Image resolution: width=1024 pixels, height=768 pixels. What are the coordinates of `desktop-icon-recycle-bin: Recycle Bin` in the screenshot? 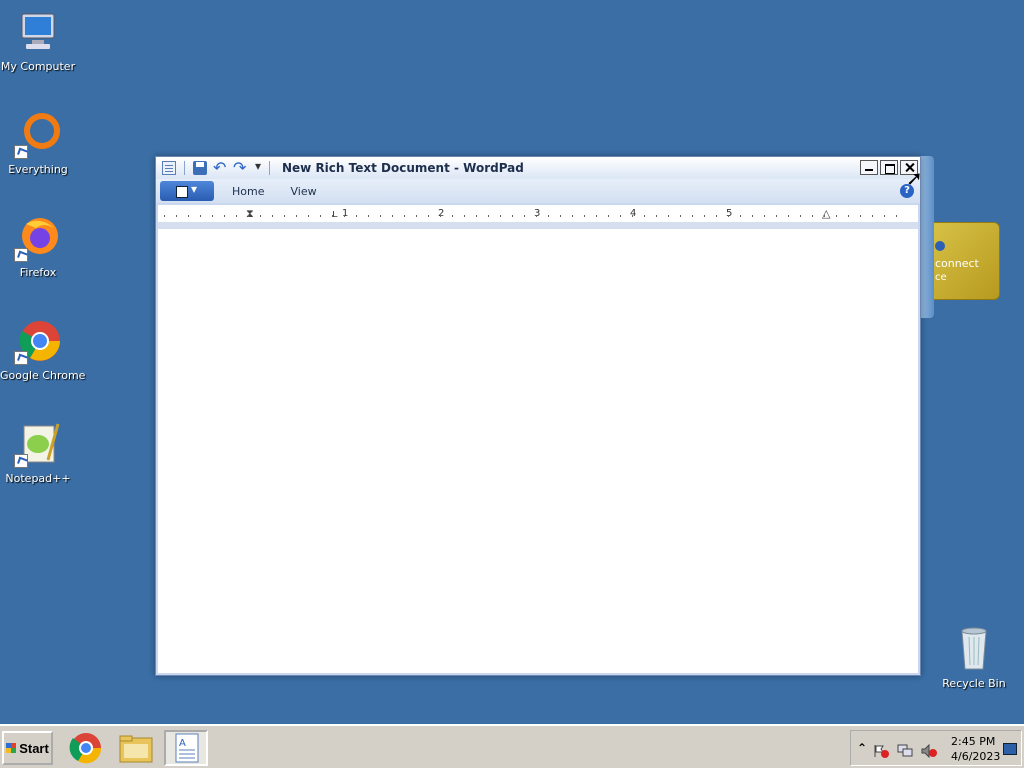 It's located at (974, 658).